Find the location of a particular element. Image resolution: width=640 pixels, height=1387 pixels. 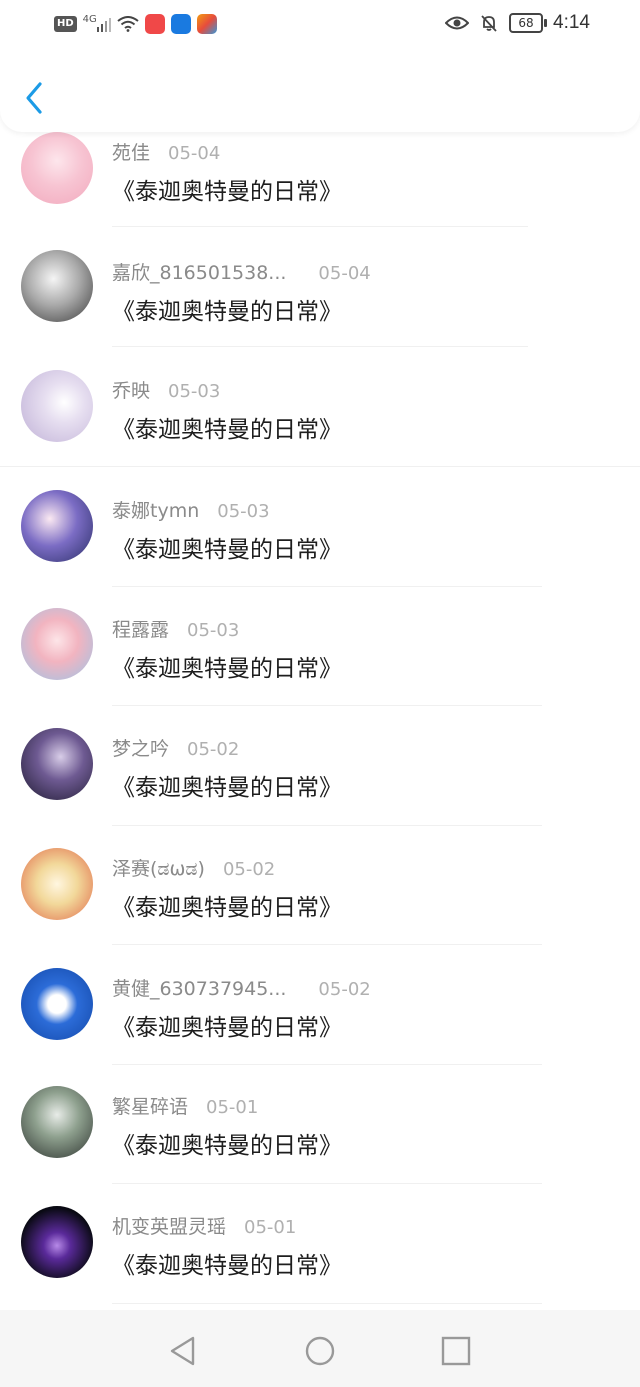

list-item: 梦之吟 05-02 《泰迦奥特曼的日常》 is located at coordinates (320, 768).